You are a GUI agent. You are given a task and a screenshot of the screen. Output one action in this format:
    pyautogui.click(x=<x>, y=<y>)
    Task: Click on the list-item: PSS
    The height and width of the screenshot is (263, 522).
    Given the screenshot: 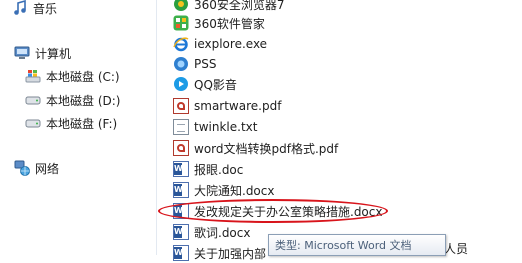 What is the action you would take?
    pyautogui.click(x=194, y=64)
    